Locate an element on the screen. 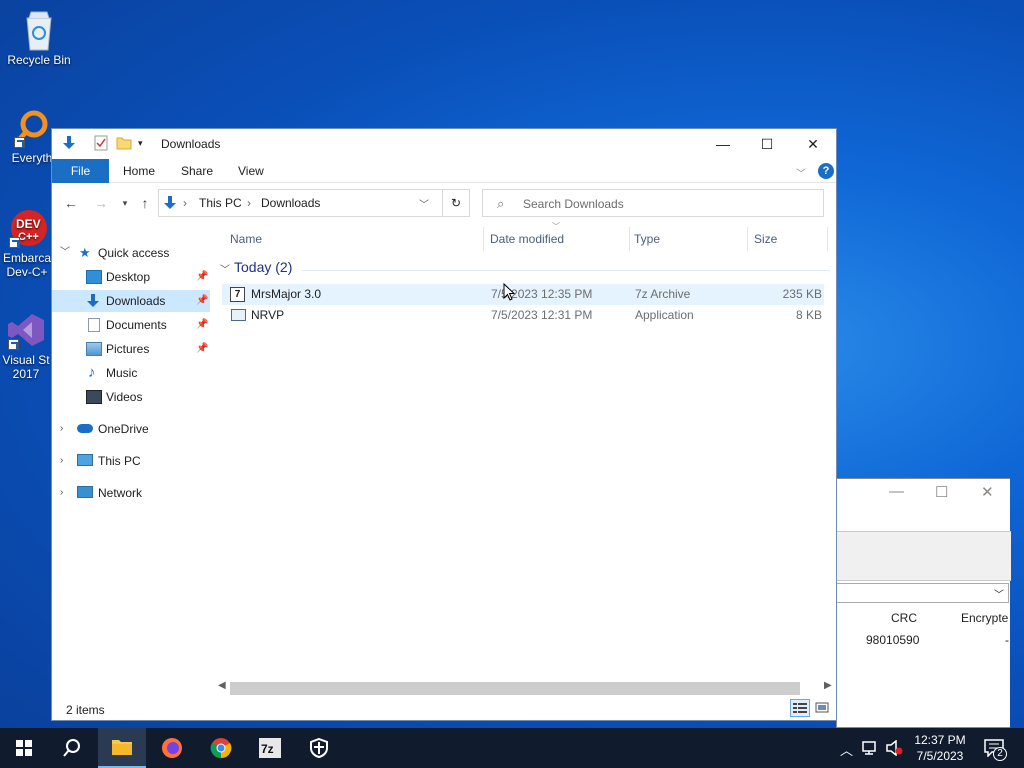 This screenshot has height=768, width=1024. nav-item-downloads: Downloads 📌 is located at coordinates (131, 301).